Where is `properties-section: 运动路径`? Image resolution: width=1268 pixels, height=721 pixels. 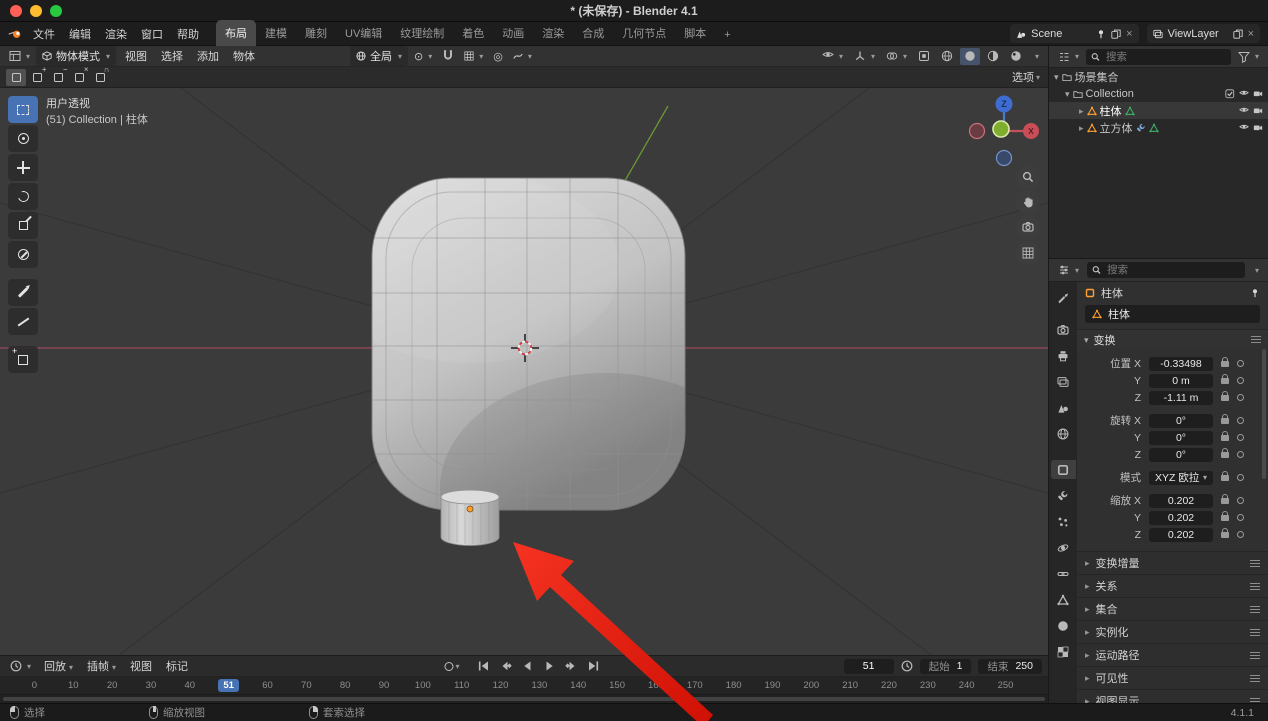 properties-section: 运动路径 is located at coordinates (1172, 654).